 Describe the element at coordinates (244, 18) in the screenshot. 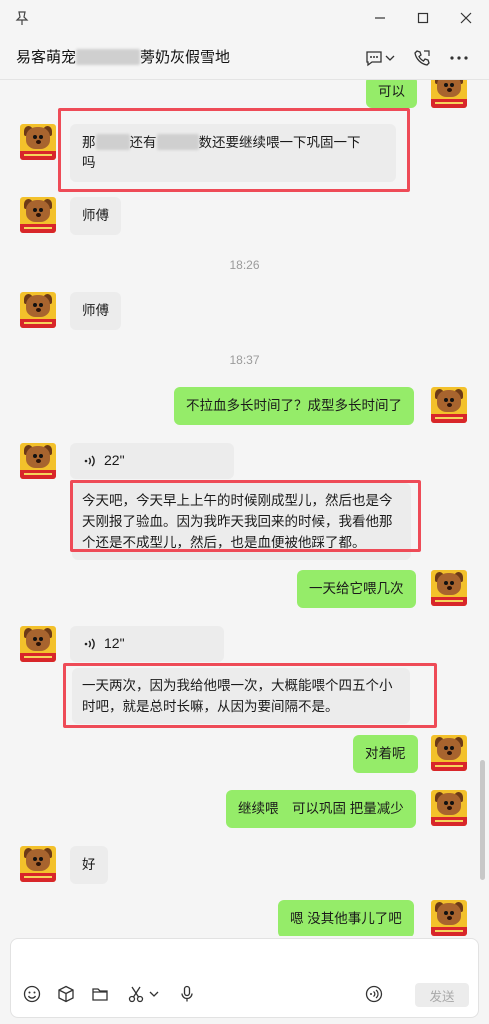

I see `window-titlebar` at that location.